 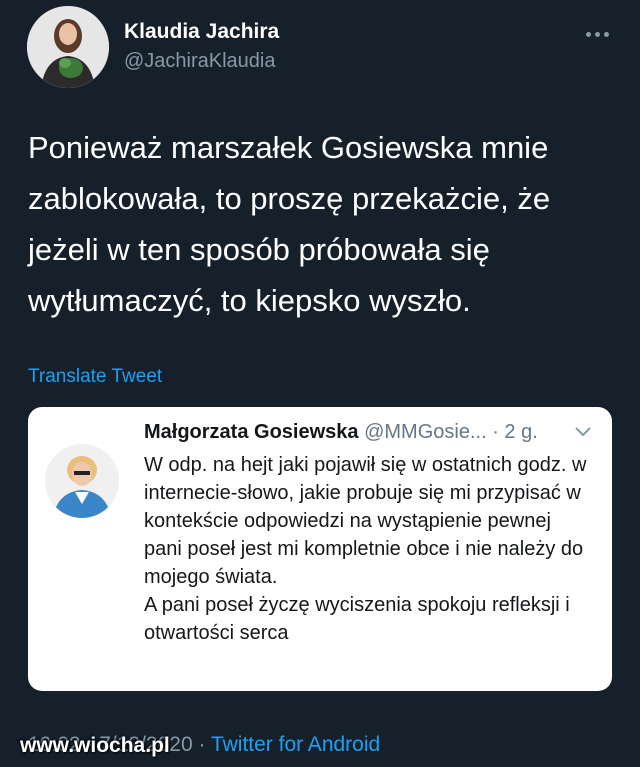 What do you see at coordinates (200, 61) in the screenshot?
I see `author-handle: @JachiraKlaudia` at bounding box center [200, 61].